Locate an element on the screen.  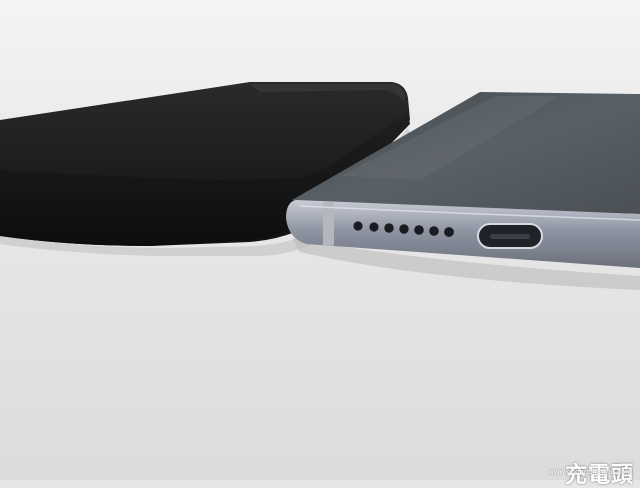
antenna-band is located at coordinates (328, 224).